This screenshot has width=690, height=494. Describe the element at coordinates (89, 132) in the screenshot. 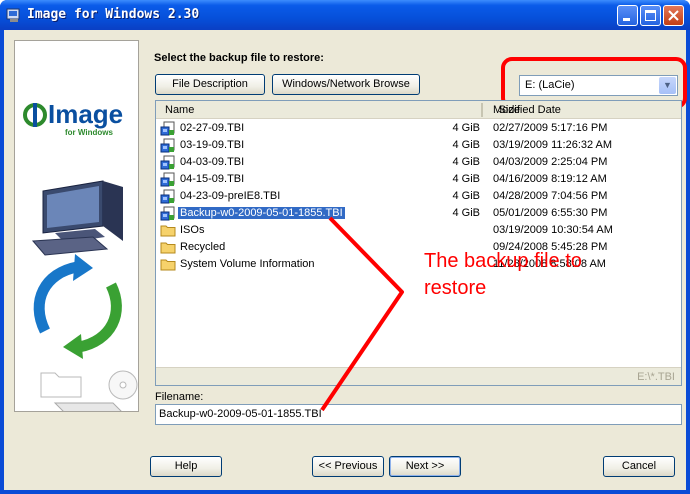

I see `logo-subtitle: for Windows` at that location.